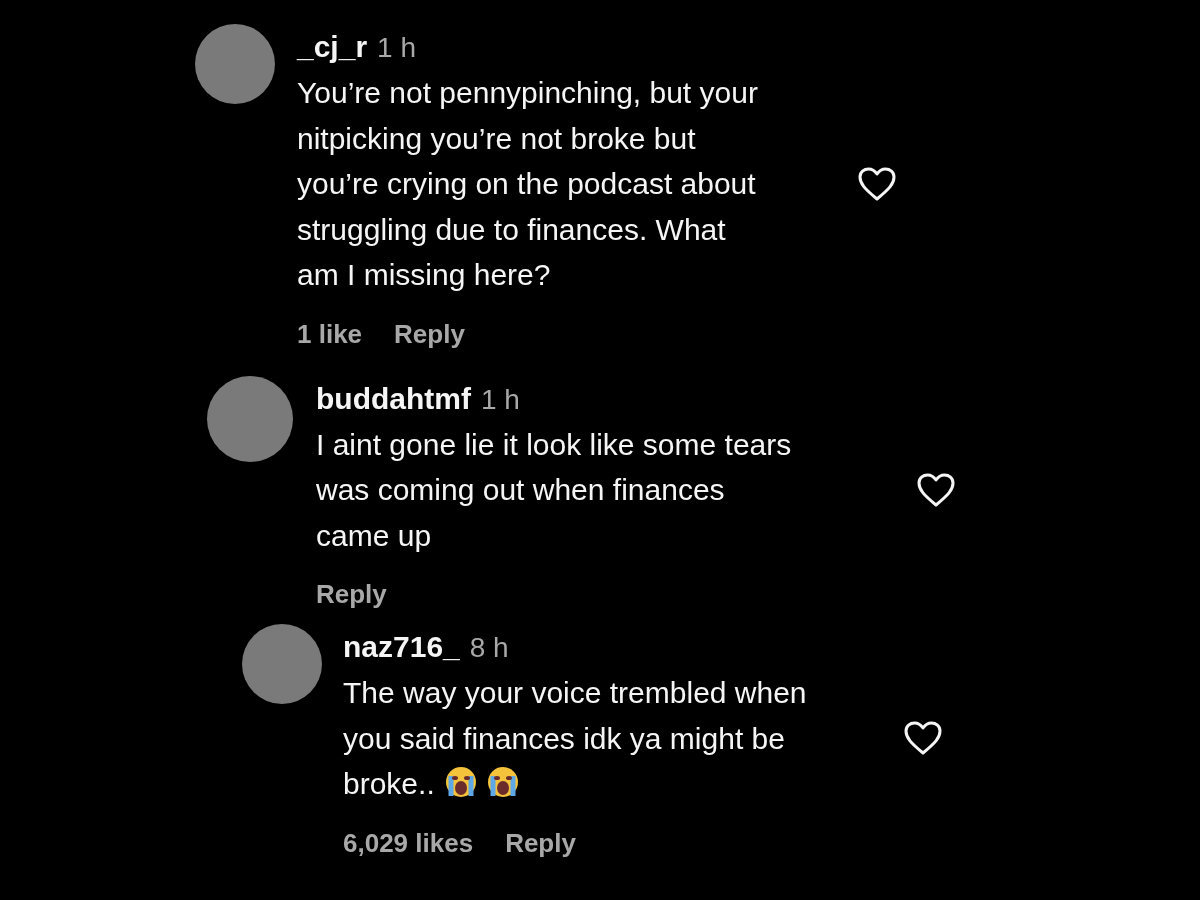 This screenshot has width=1200, height=900. What do you see at coordinates (393, 398) in the screenshot?
I see `username: buddahtmf` at bounding box center [393, 398].